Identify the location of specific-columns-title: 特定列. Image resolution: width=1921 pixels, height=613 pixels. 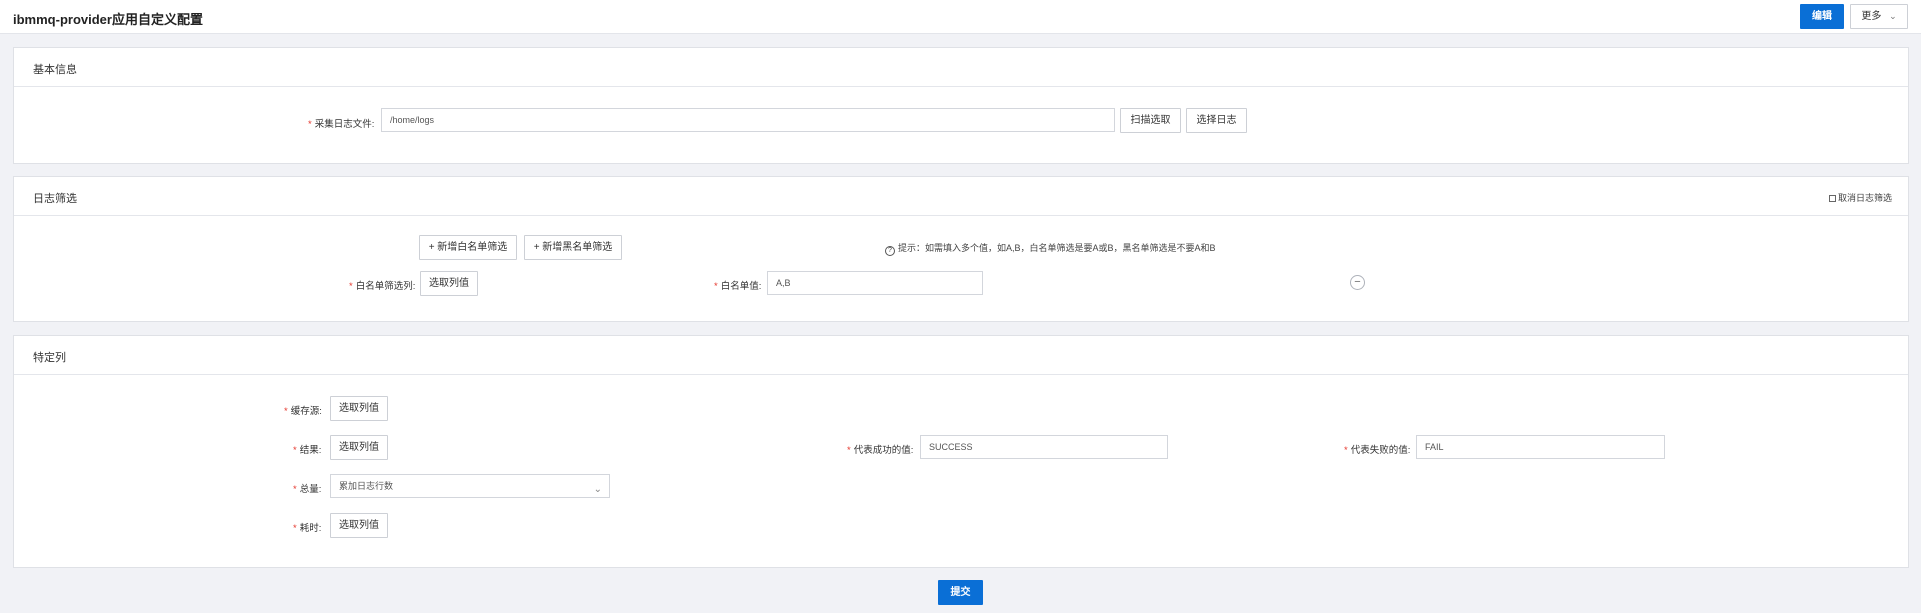
(49, 358).